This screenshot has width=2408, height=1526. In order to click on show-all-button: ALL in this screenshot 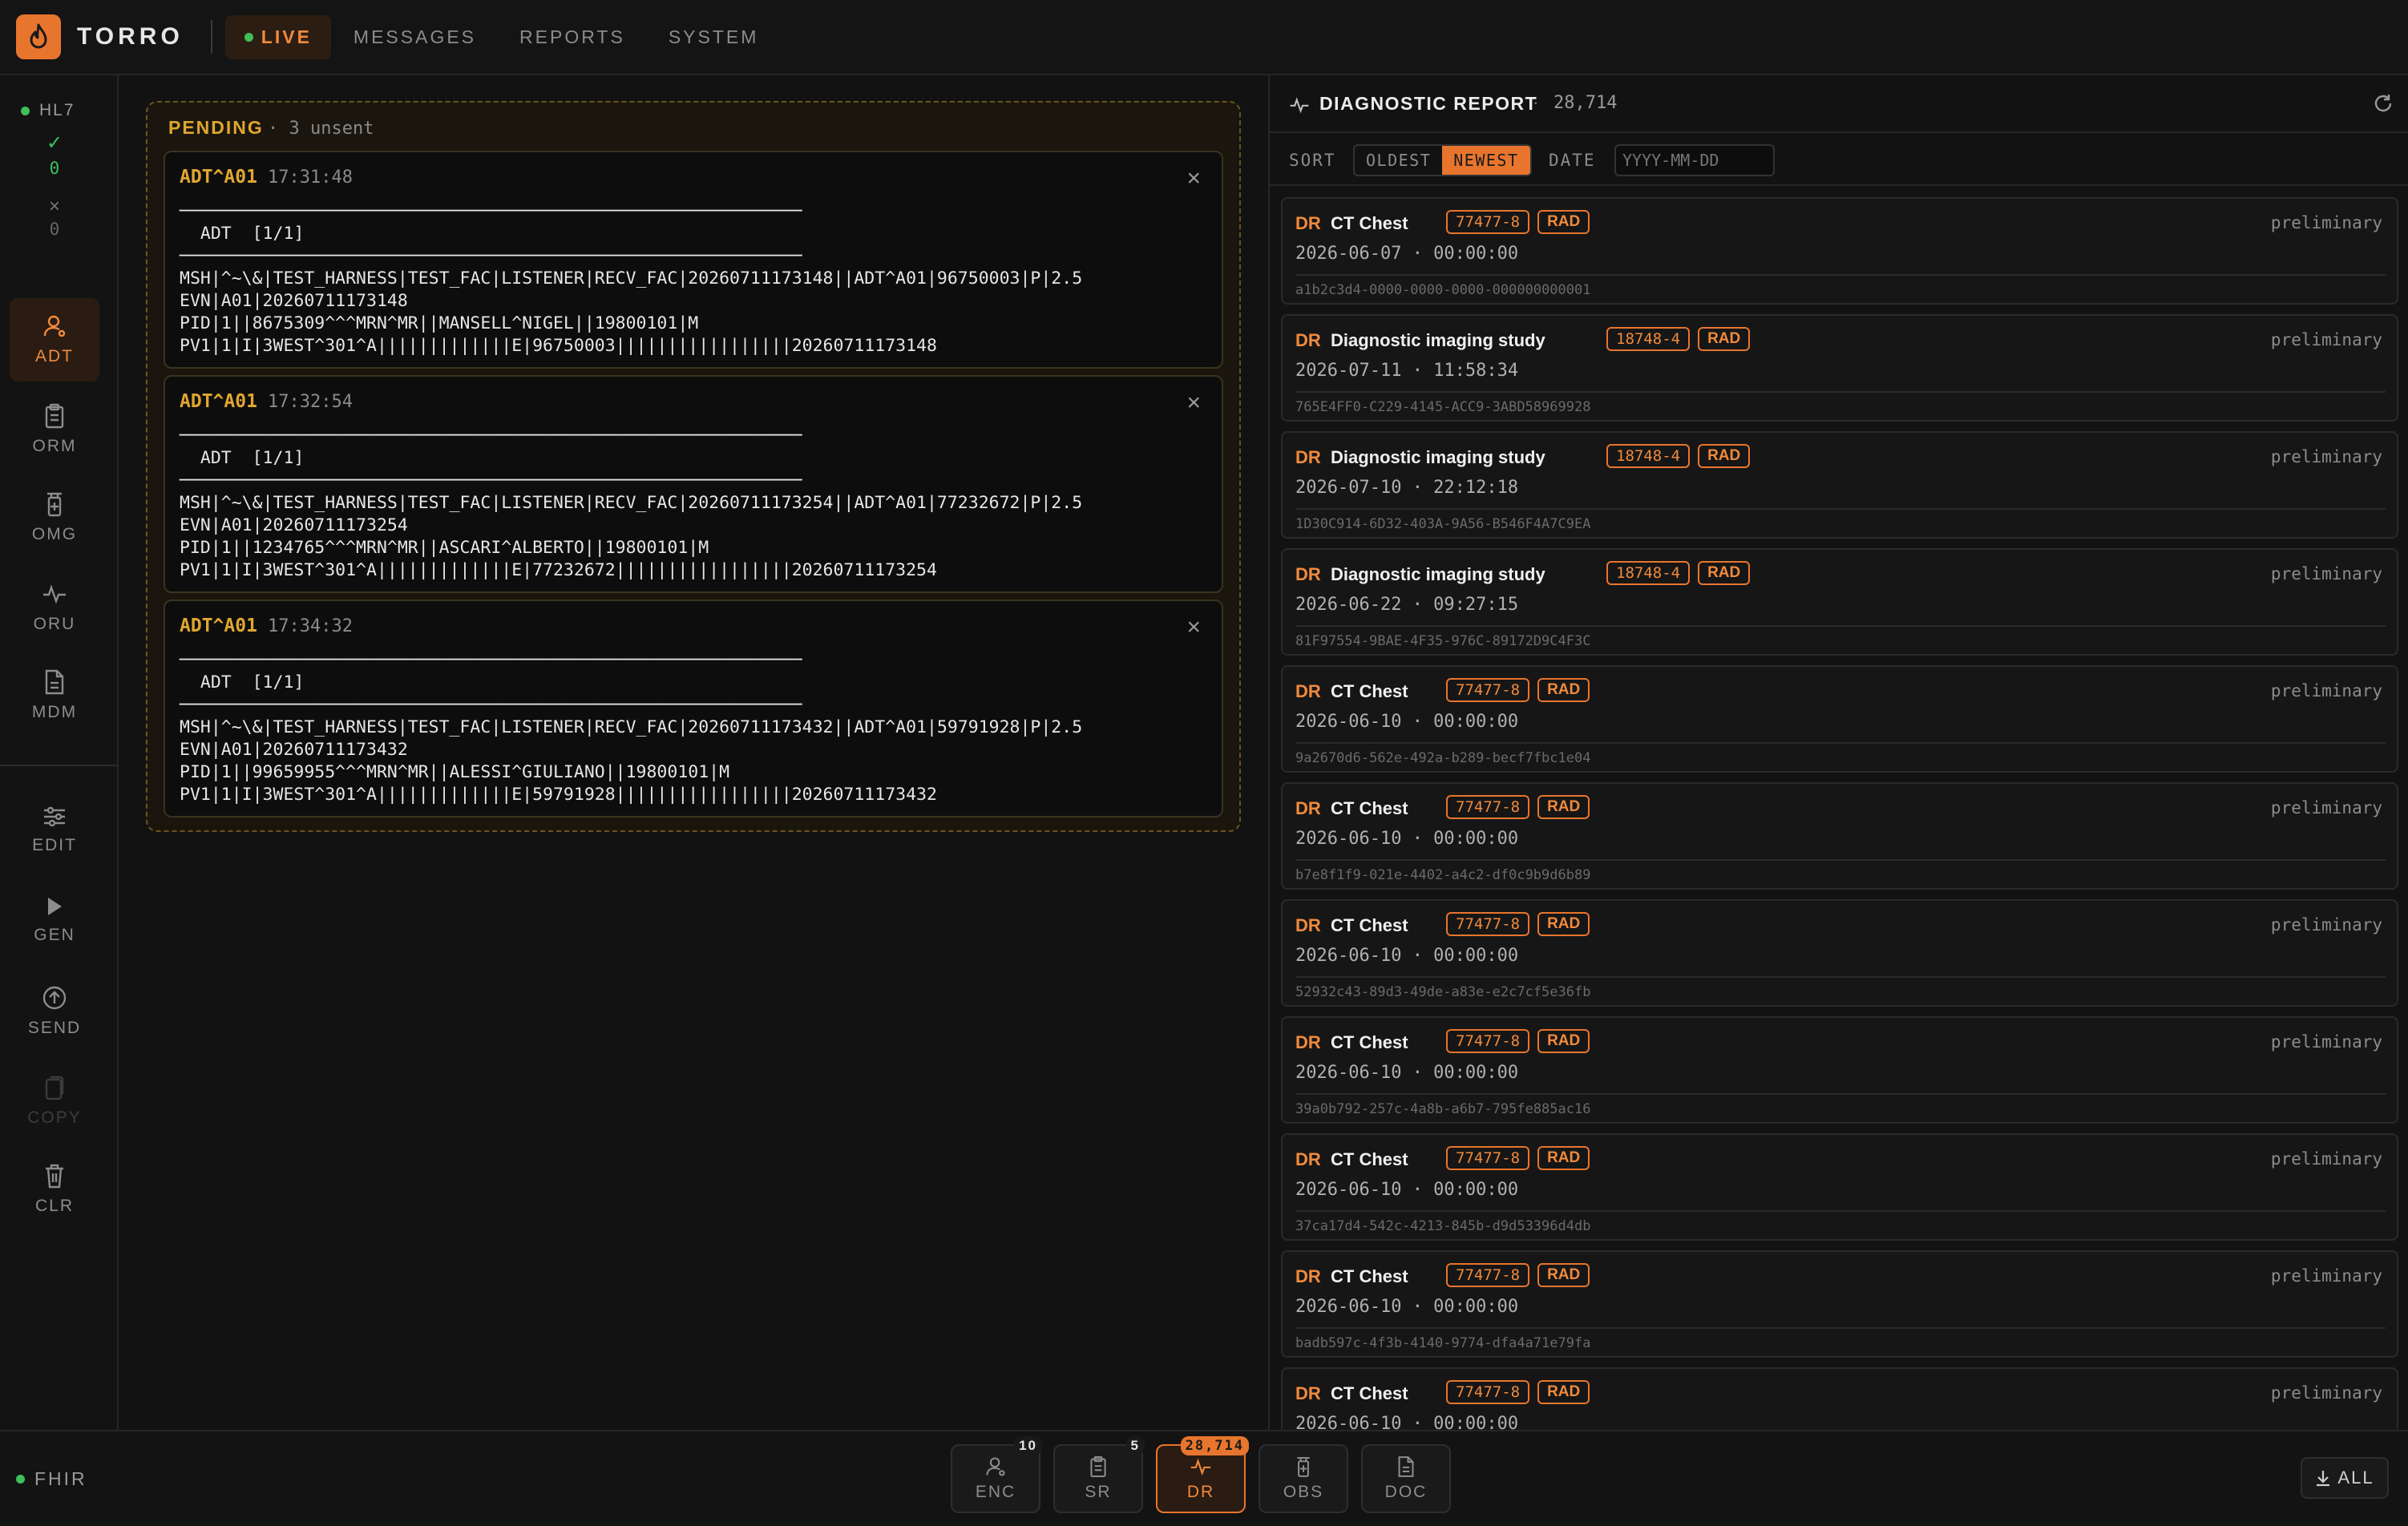, I will do `click(2345, 1478)`.